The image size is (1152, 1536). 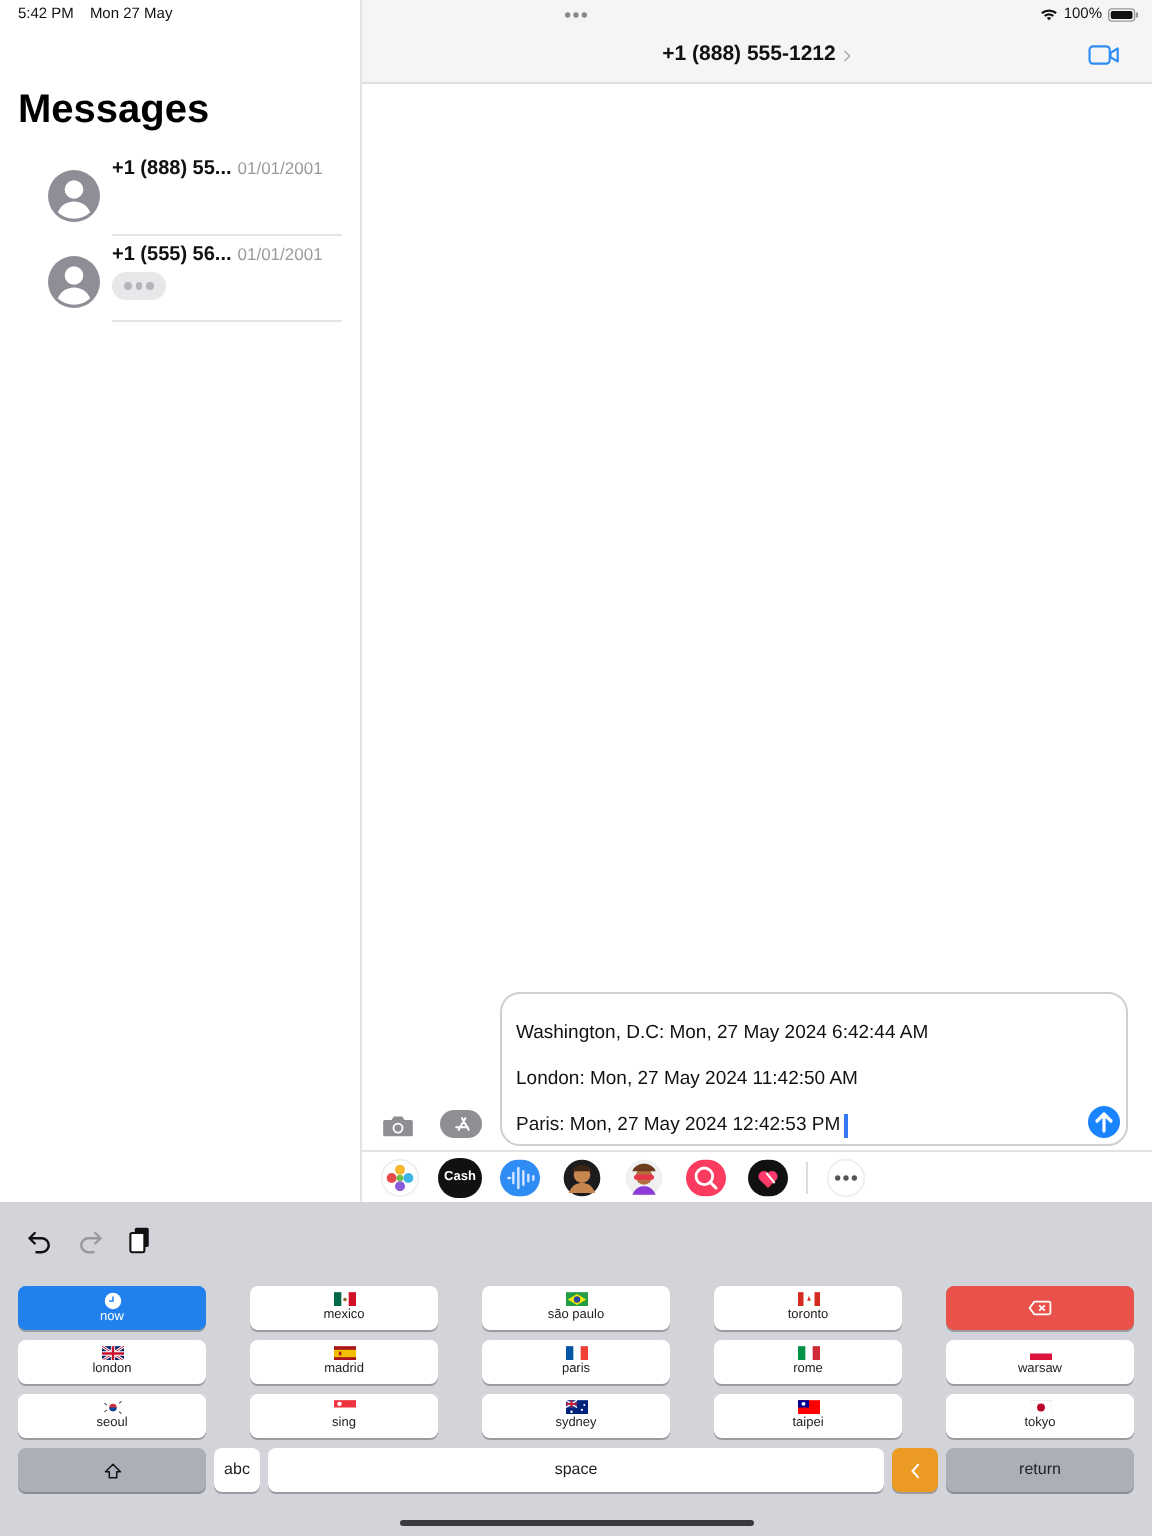 I want to click on send-button, so click(x=1104, y=1122).